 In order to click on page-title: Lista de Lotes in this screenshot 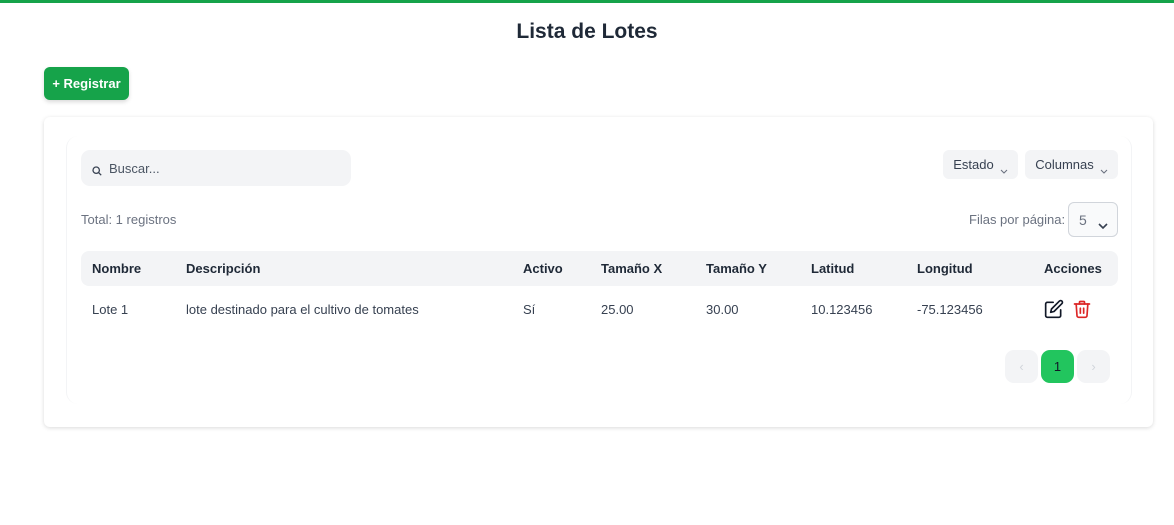, I will do `click(587, 31)`.